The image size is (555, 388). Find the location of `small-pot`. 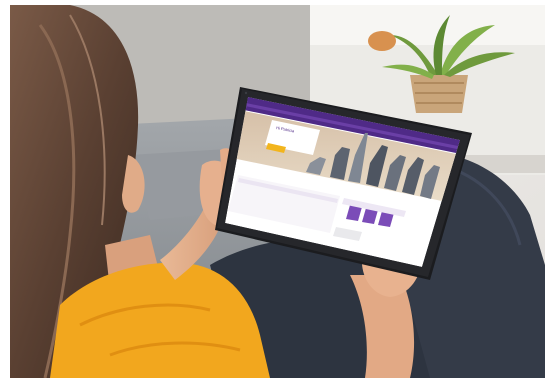

small-pot is located at coordinates (382, 41).